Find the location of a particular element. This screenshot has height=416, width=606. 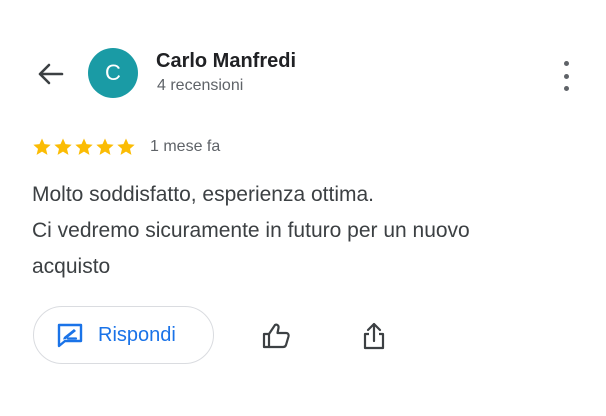

reply-button: Rispondi is located at coordinates (123, 335).